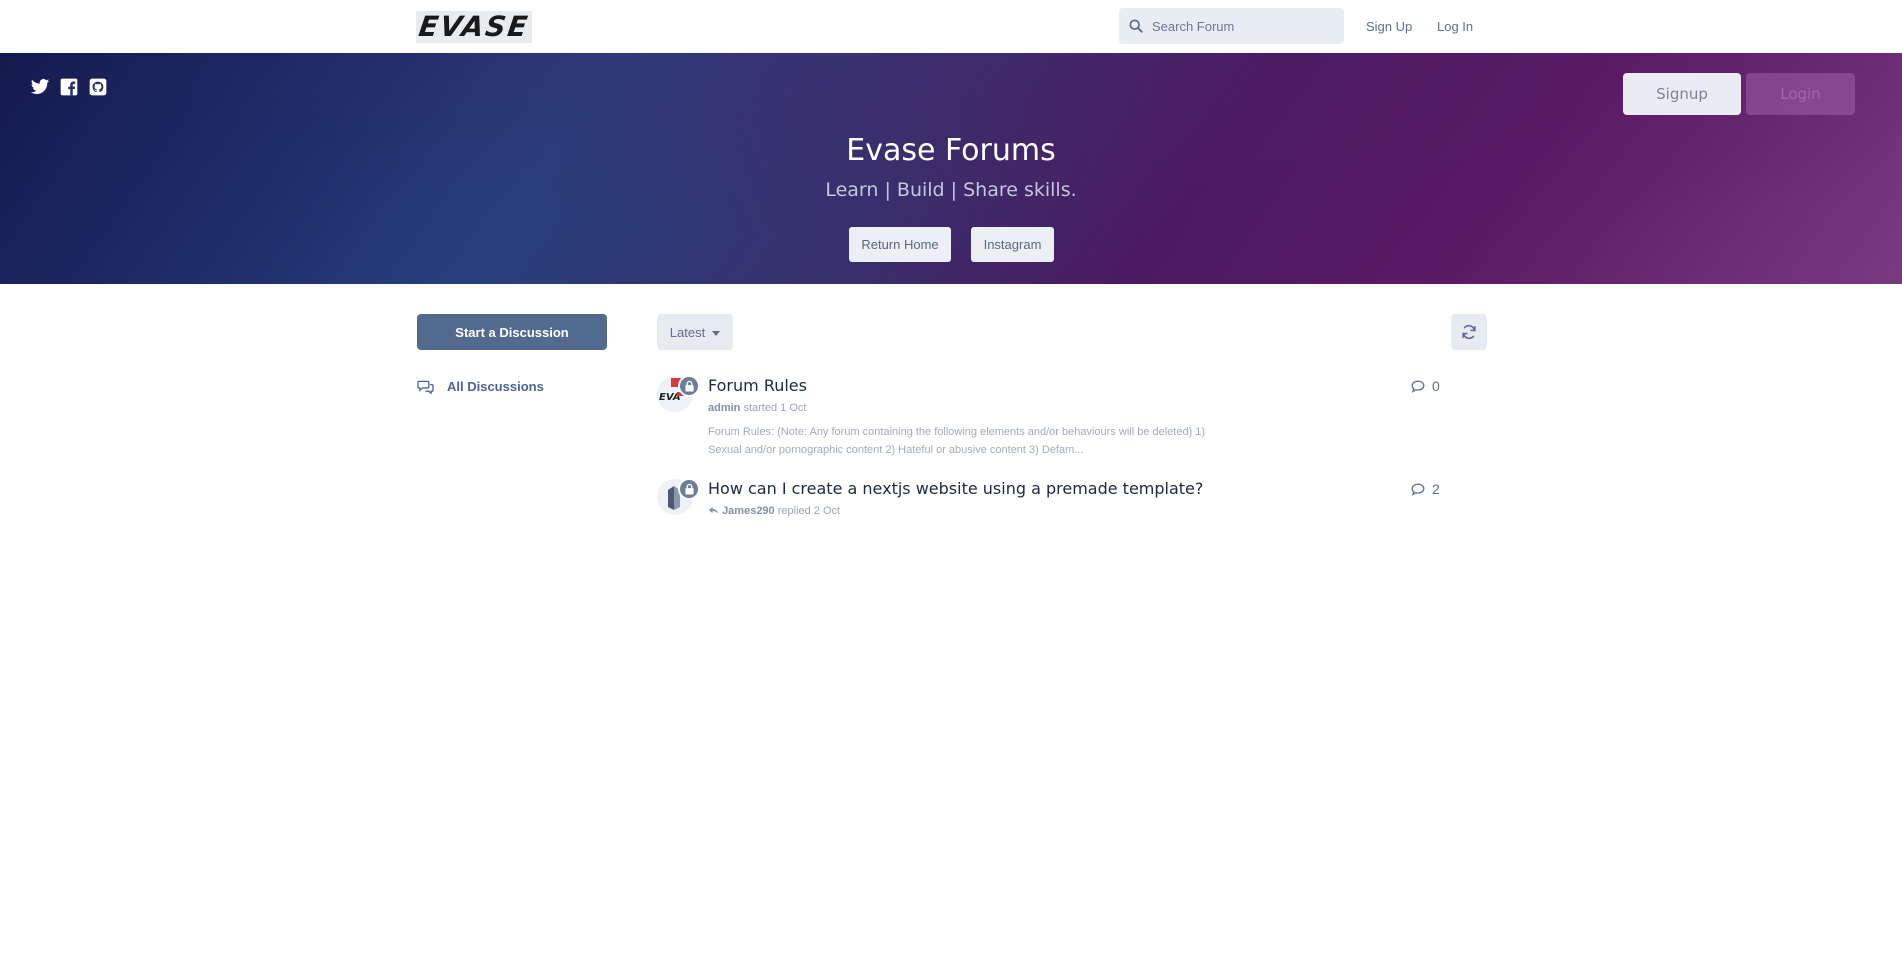 The width and height of the screenshot is (1902, 966). What do you see at coordinates (1136, 26) in the screenshot?
I see `search-icon` at bounding box center [1136, 26].